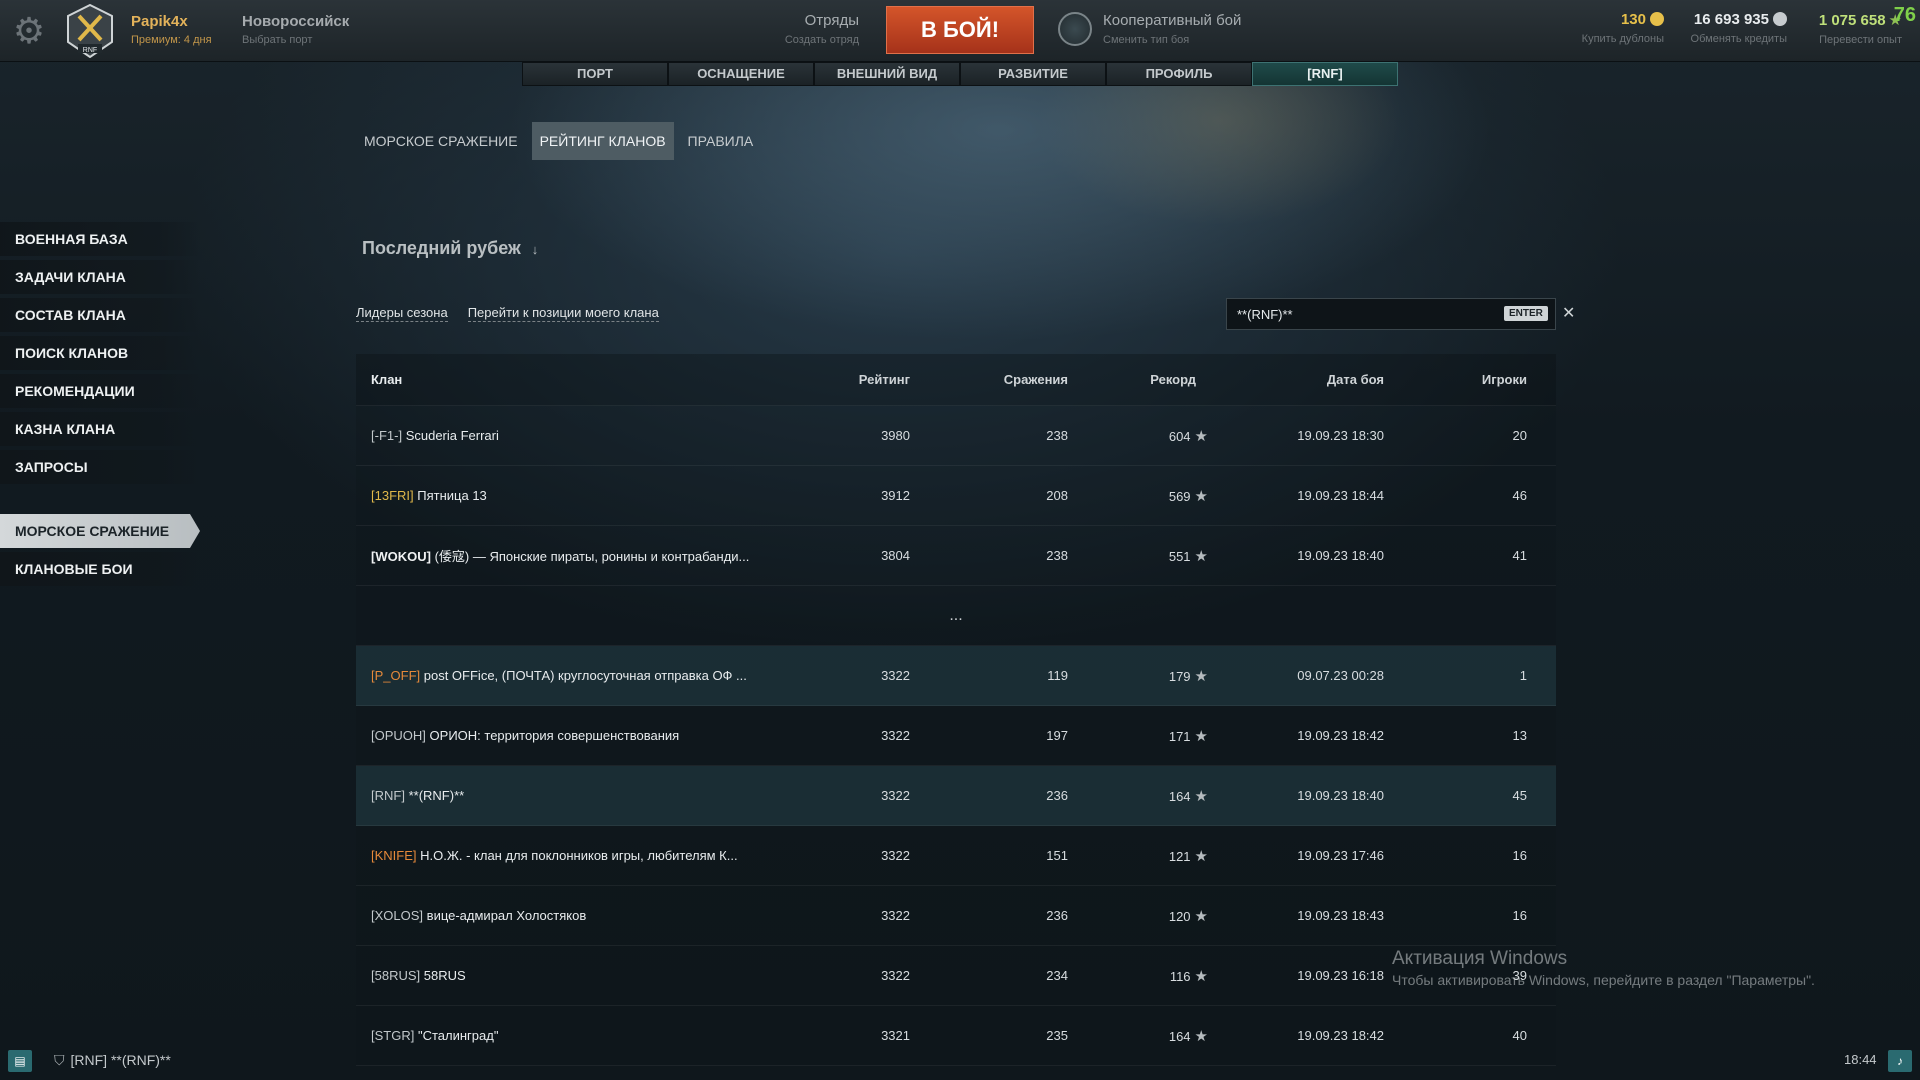 The image size is (1920, 1080). What do you see at coordinates (100, 239) in the screenshot?
I see `menu-military-base: ВОЕННАЯ БАЗА` at bounding box center [100, 239].